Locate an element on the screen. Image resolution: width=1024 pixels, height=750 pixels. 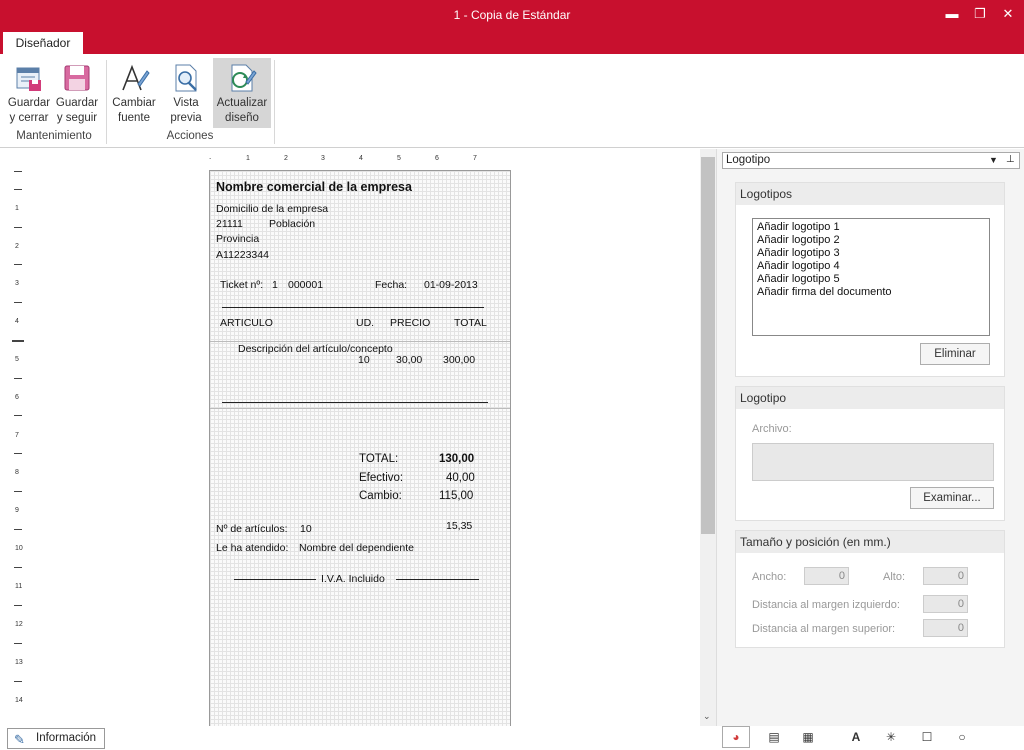
circle-tool-icon: ○ is located at coordinates (962, 737).